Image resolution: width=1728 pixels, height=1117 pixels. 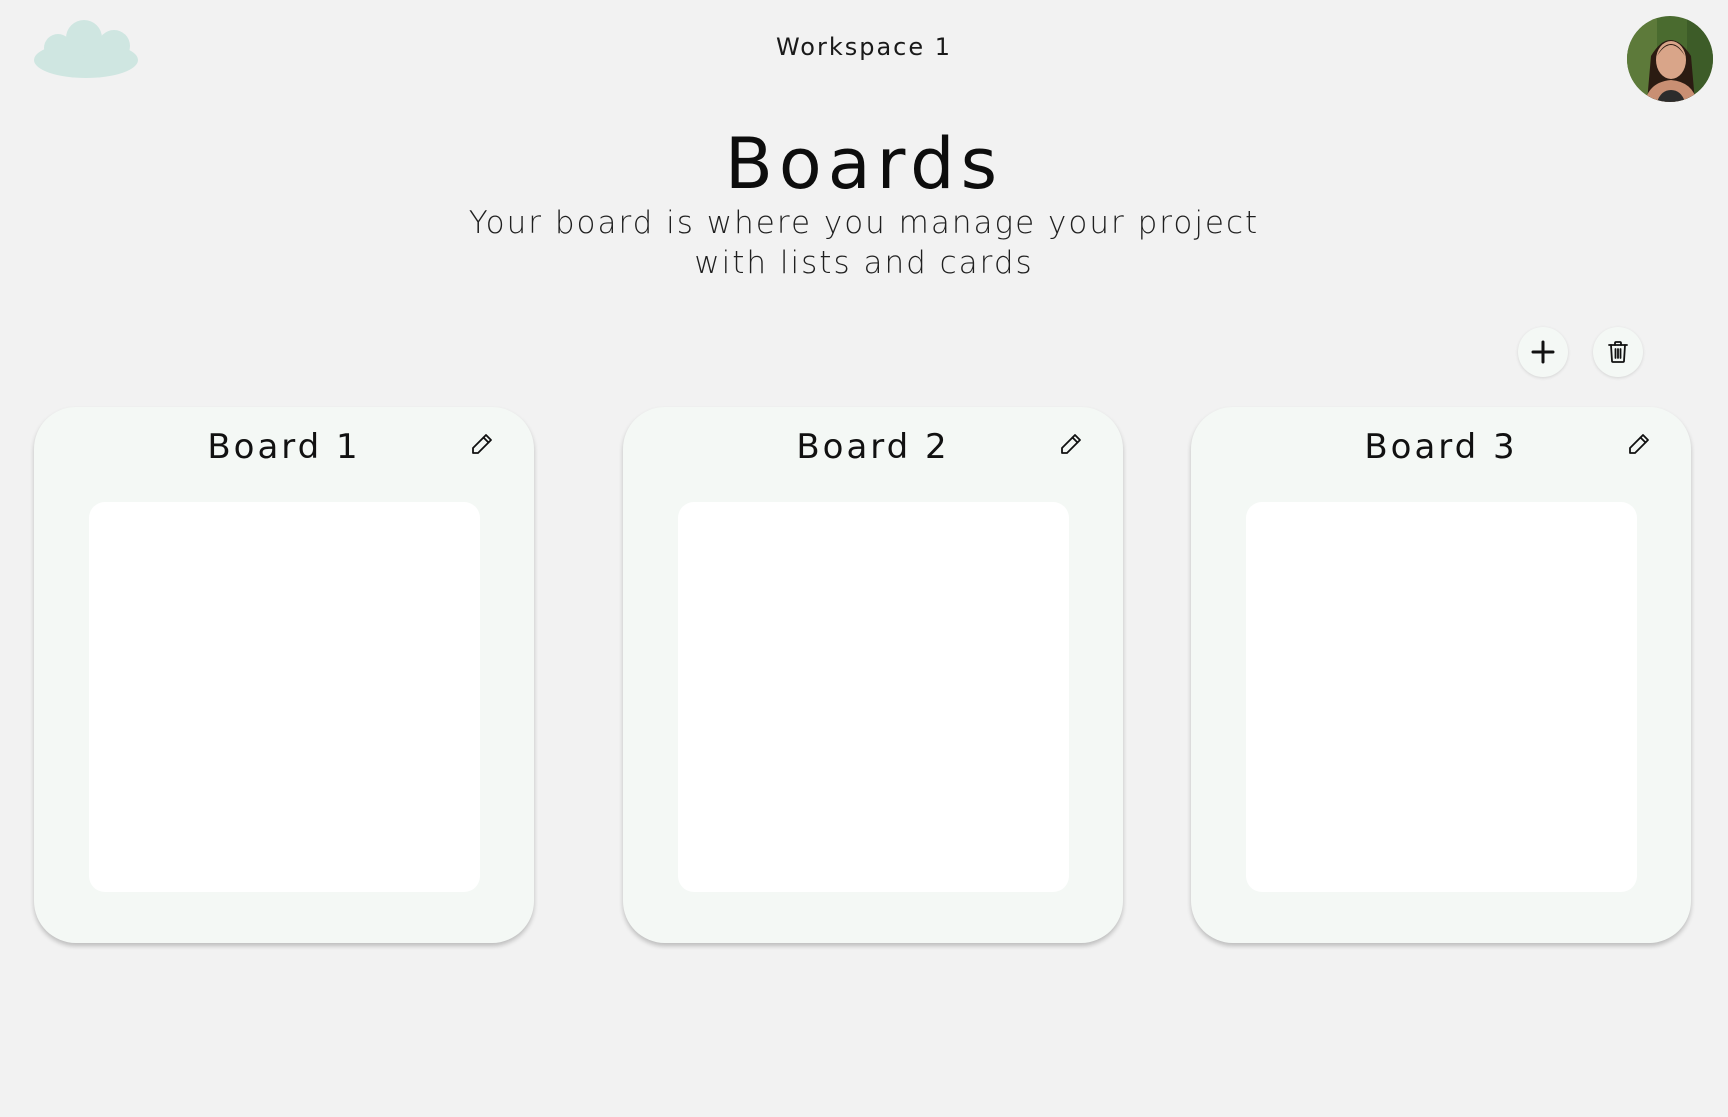 I want to click on delete-board-button, so click(x=1618, y=352).